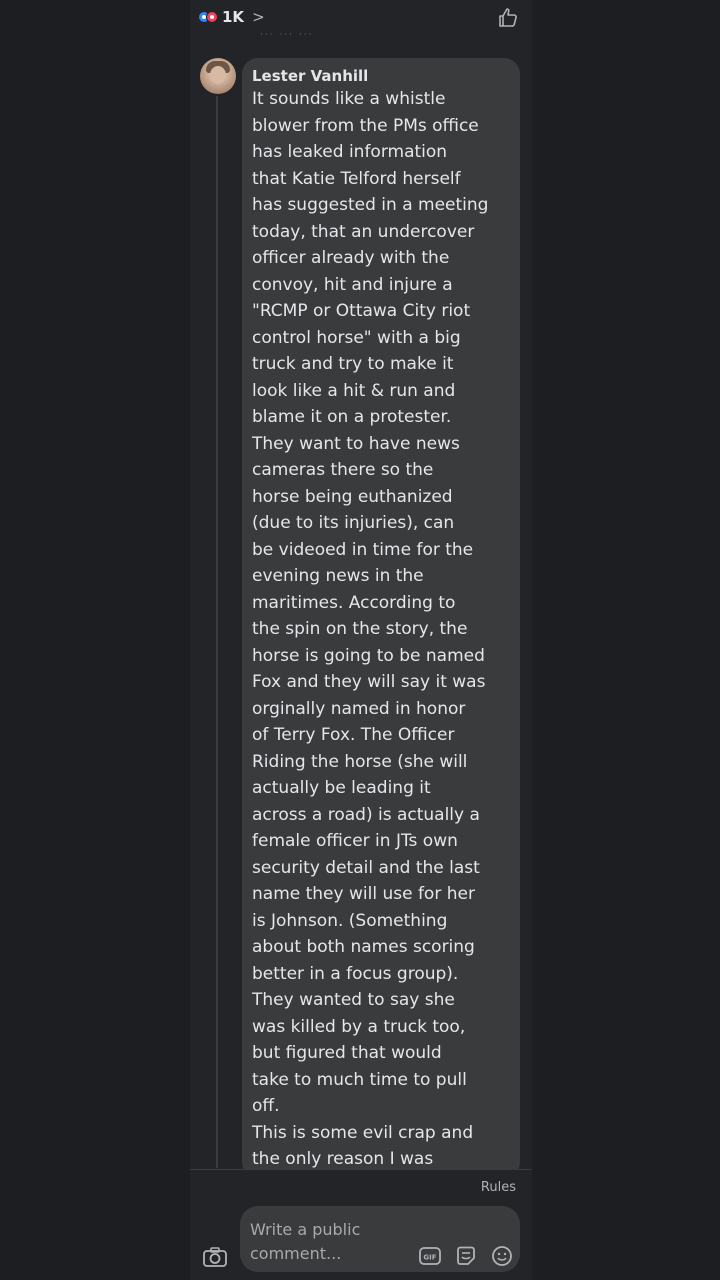  I want to click on comment-text-line: truck and try to make it, so click(353, 364).